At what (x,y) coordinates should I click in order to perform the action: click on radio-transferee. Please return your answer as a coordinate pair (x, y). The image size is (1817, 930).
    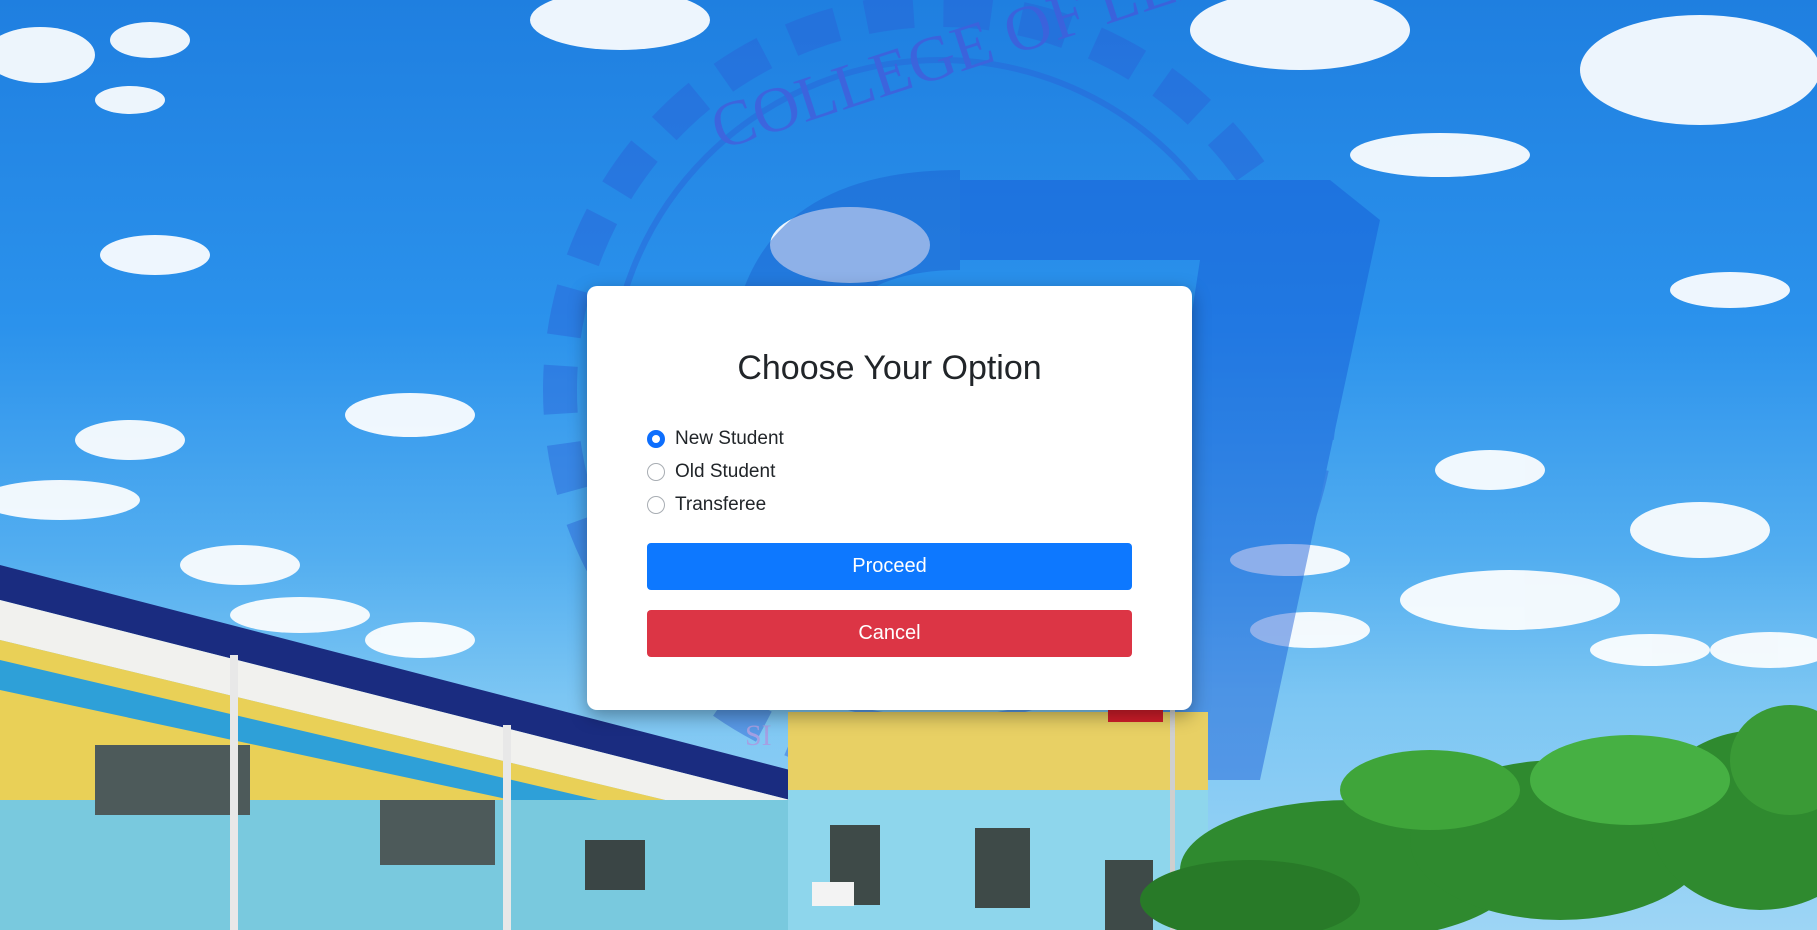
    Looking at the image, I should click on (656, 504).